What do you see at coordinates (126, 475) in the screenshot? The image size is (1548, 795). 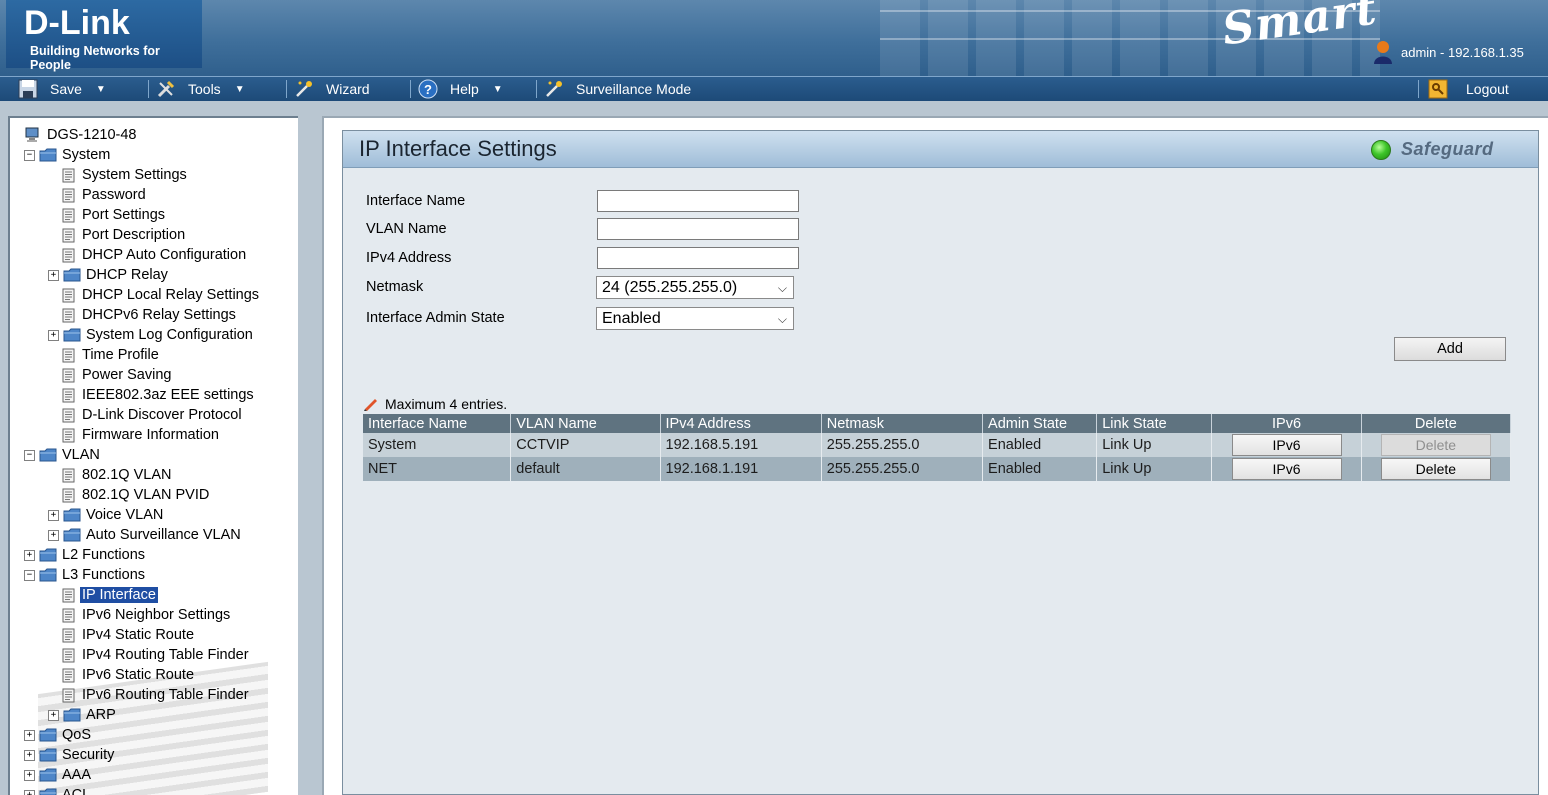 I see `tree-item-label: 802.1Q VLAN` at bounding box center [126, 475].